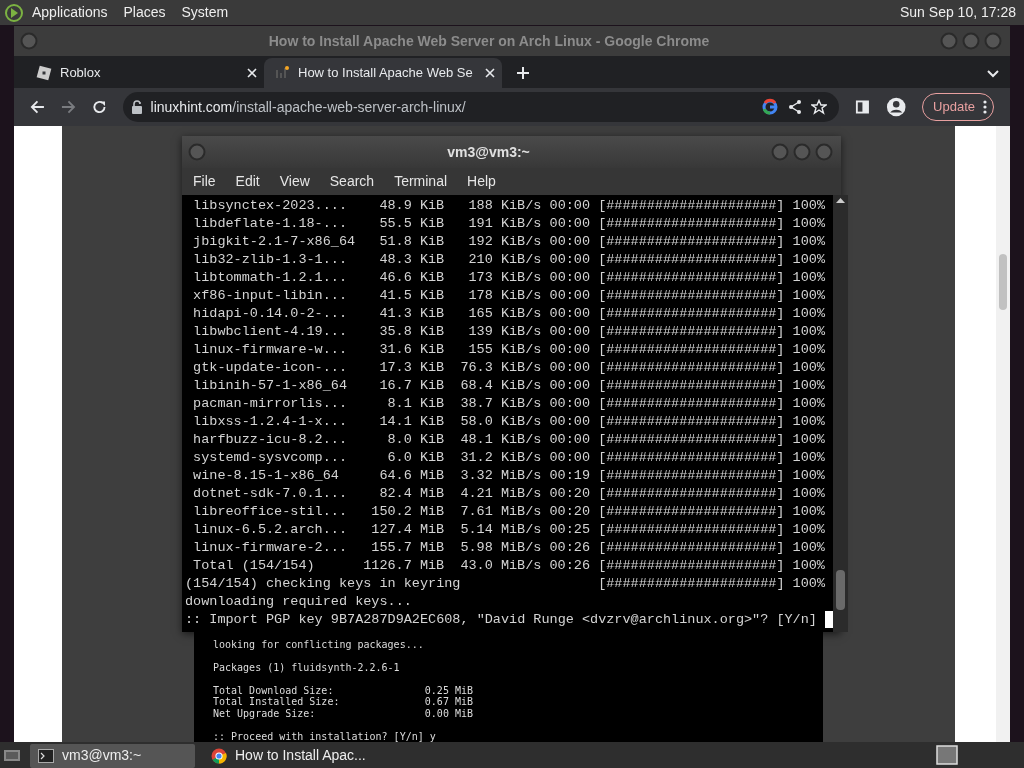  I want to click on menu-item: Help, so click(481, 181).